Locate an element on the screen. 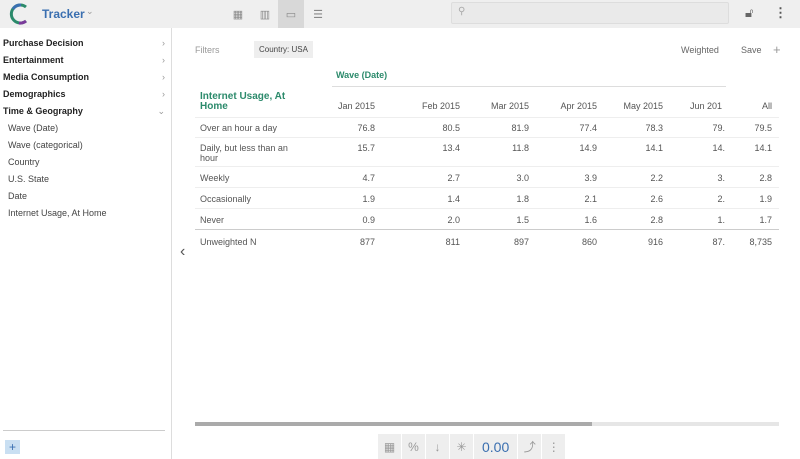 The width and height of the screenshot is (800, 459). save-button: Save is located at coordinates (751, 50).